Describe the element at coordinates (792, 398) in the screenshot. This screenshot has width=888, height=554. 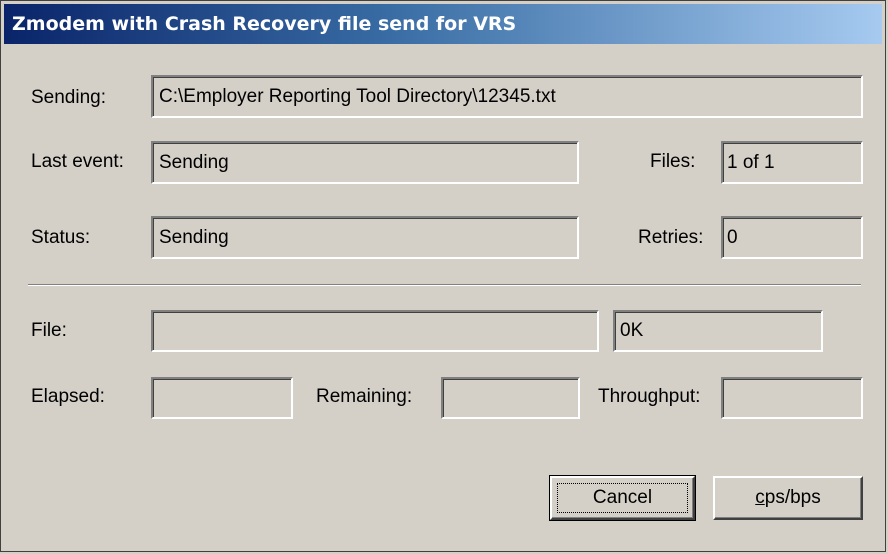
I see `throughput-field` at that location.